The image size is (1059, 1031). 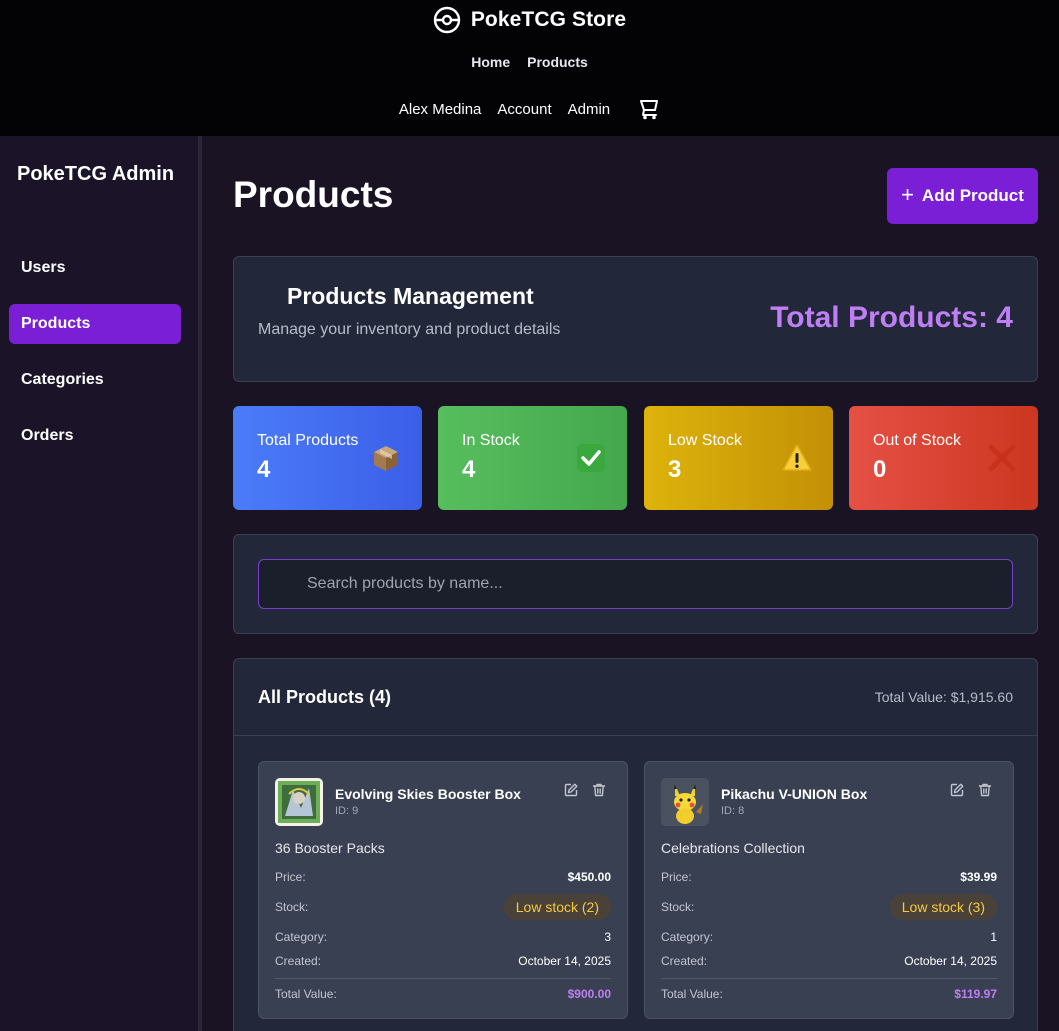 What do you see at coordinates (733, 811) in the screenshot?
I see `product-id: ID: 8` at bounding box center [733, 811].